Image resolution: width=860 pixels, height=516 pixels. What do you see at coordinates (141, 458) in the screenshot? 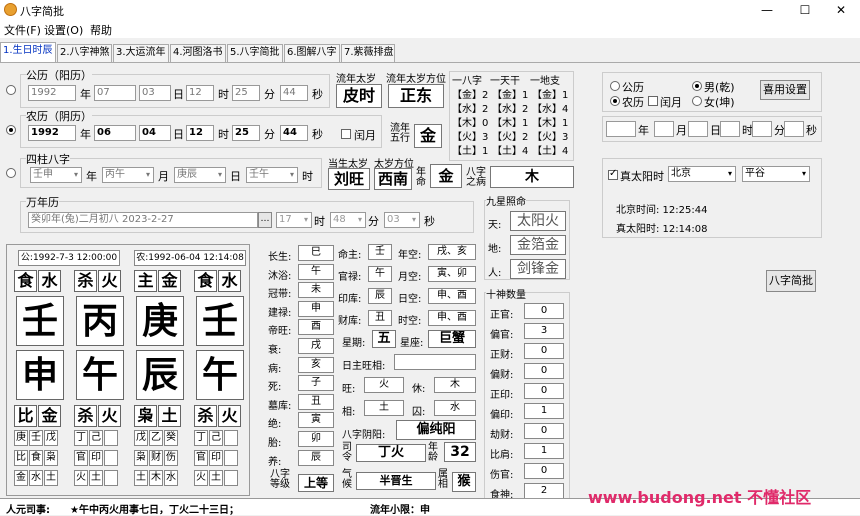
I see `canggan-cell: 枭` at bounding box center [141, 458].